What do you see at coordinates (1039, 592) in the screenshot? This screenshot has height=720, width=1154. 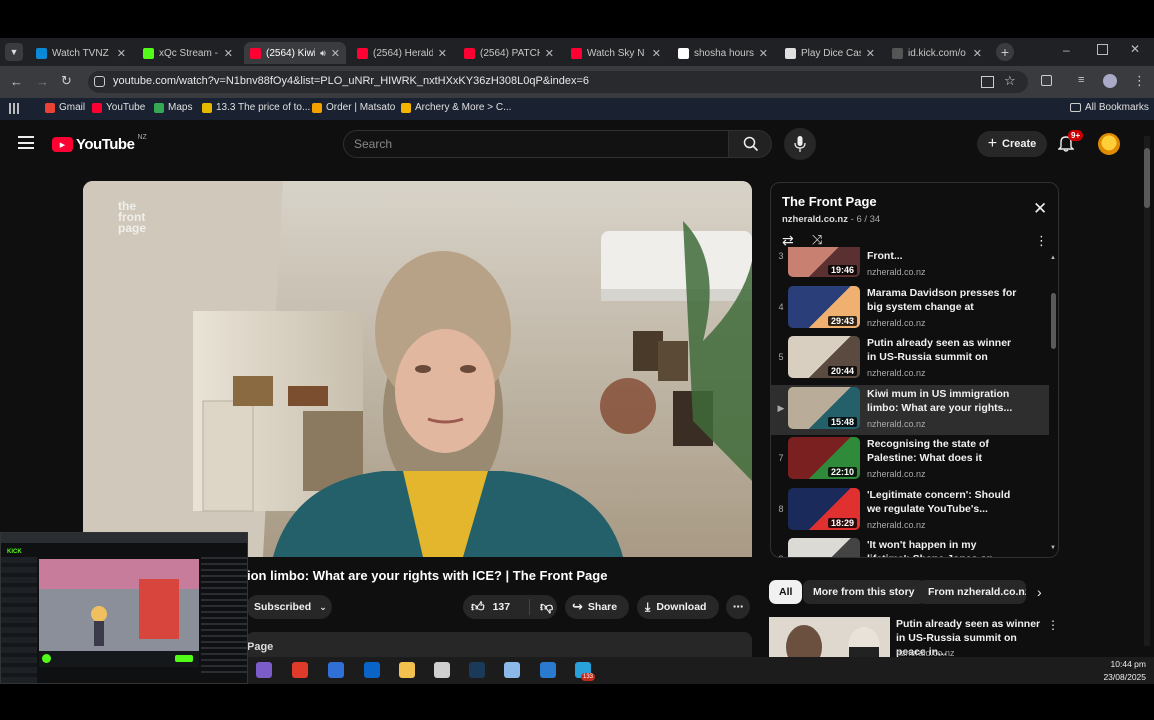 I see `chips-next-icon: ›` at bounding box center [1039, 592].